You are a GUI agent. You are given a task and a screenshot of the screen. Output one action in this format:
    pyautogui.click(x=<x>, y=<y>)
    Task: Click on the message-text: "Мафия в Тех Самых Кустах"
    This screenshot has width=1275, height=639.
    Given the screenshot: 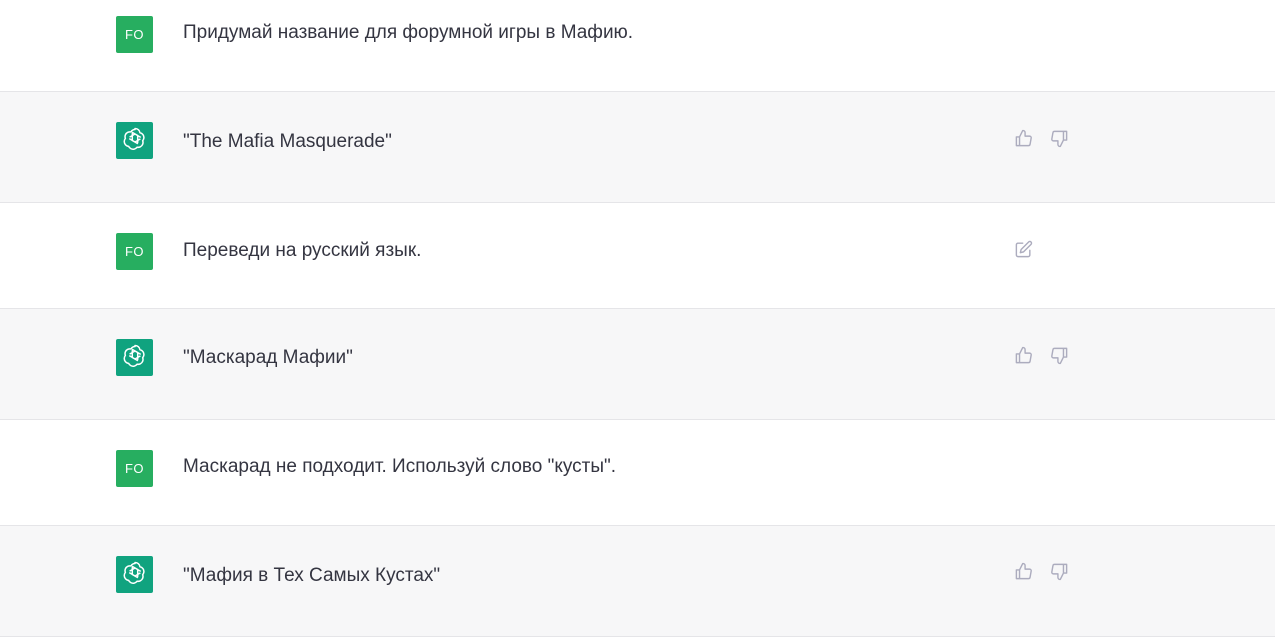 What is the action you would take?
    pyautogui.click(x=312, y=575)
    